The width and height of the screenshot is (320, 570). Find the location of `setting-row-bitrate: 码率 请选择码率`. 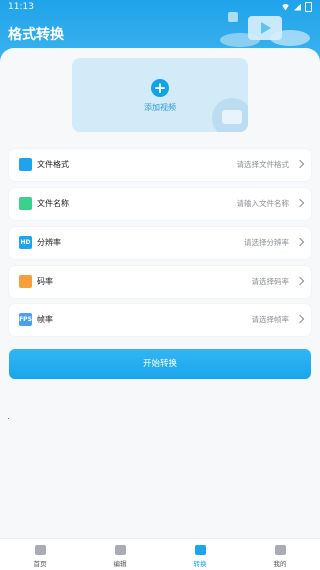

setting-row-bitrate: 码率 请选择码率 is located at coordinates (160, 282).